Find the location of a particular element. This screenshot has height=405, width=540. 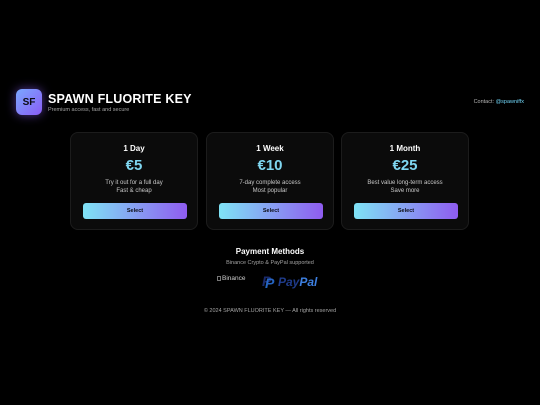

sf-logo-icon: SF is located at coordinates (29, 102).